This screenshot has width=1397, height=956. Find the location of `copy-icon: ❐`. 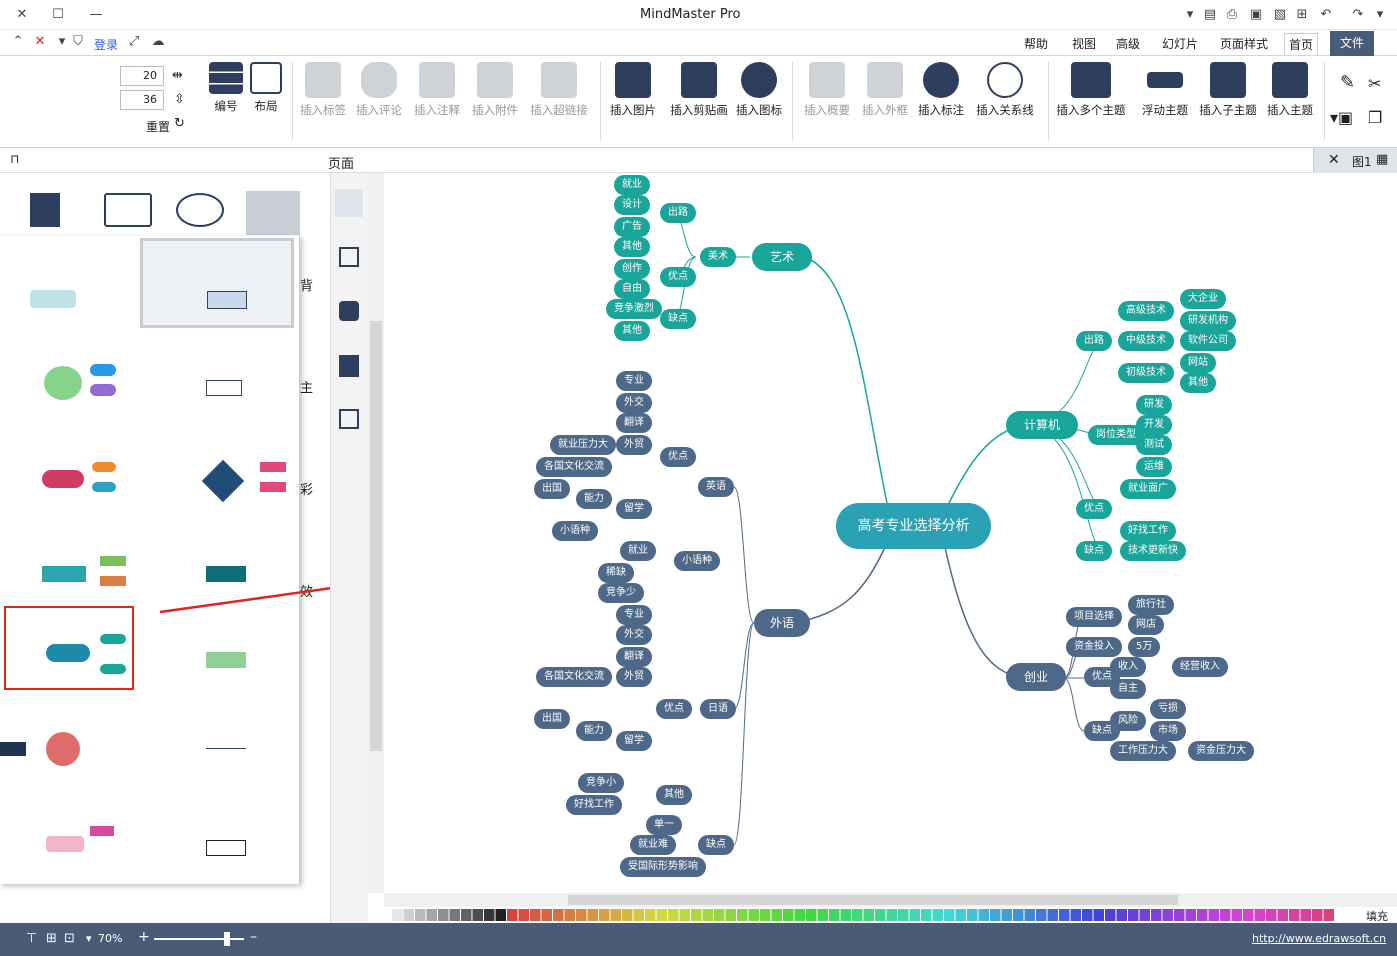

copy-icon: ❐ is located at coordinates (1375, 117).